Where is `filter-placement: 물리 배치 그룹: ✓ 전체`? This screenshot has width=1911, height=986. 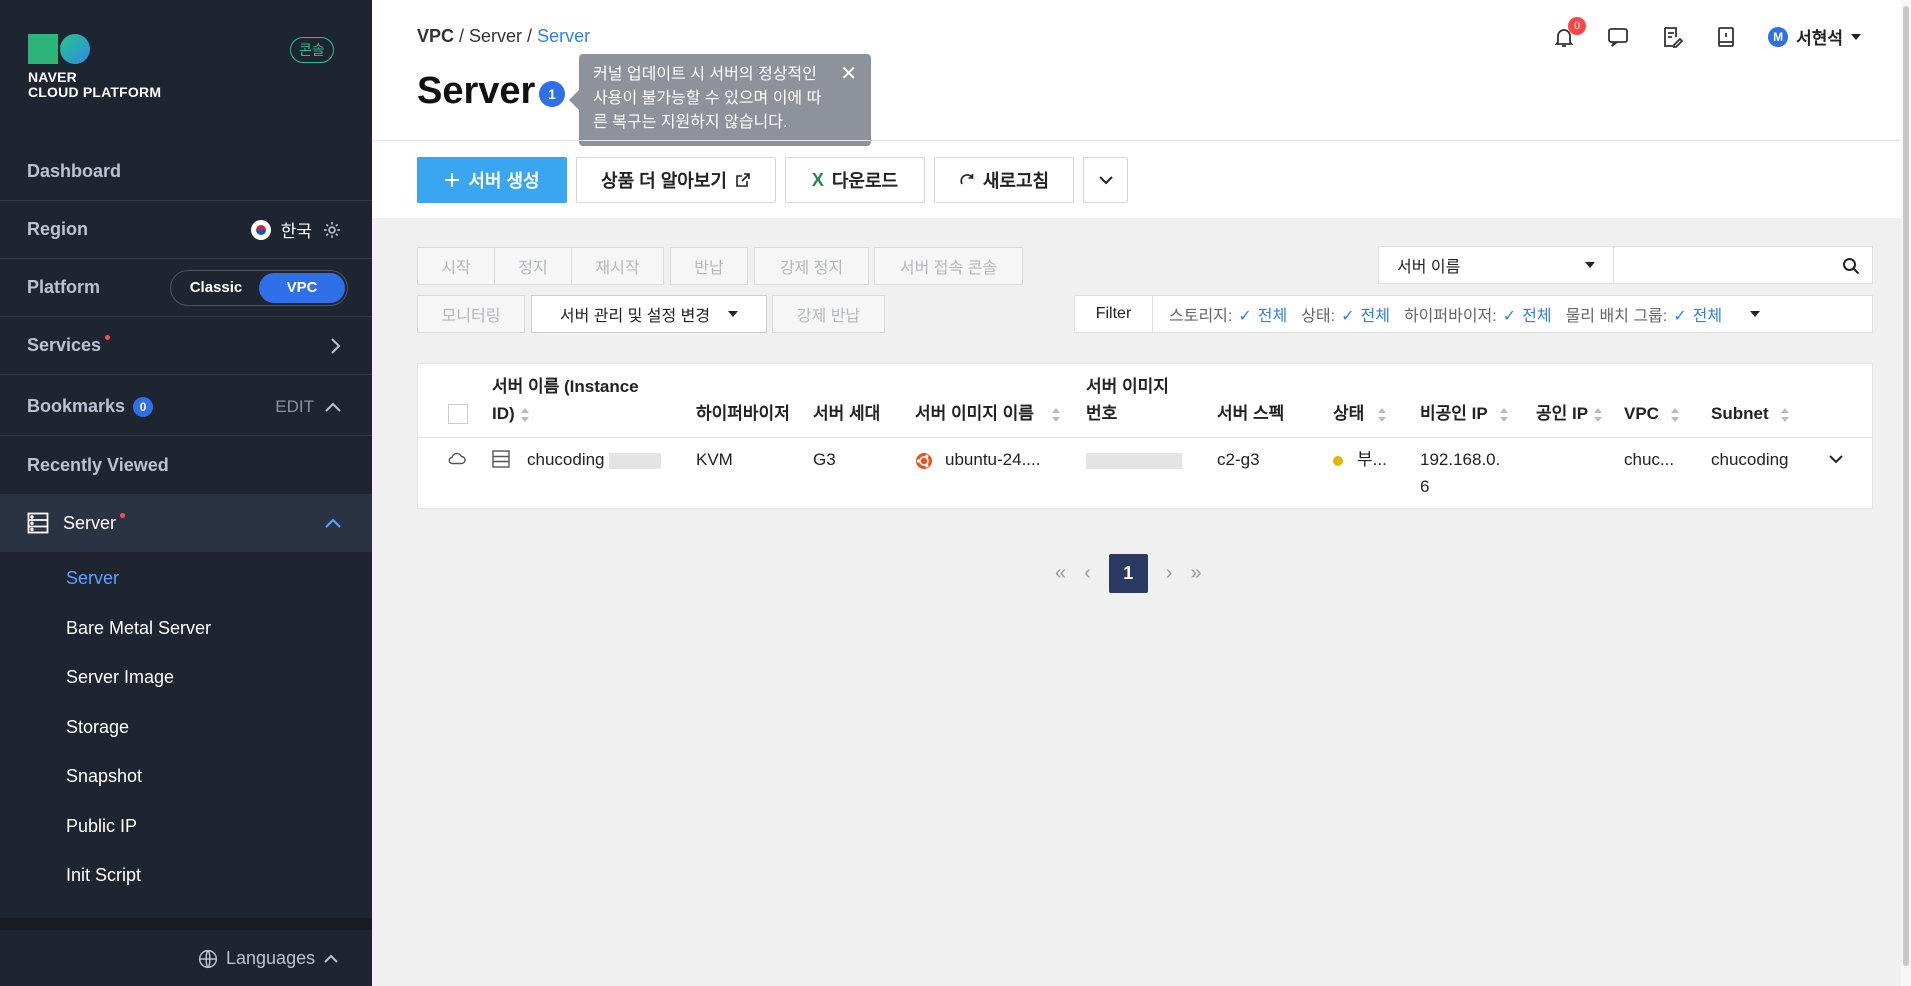
filter-placement: 물리 배치 그룹: ✓ 전체 is located at coordinates (1644, 314).